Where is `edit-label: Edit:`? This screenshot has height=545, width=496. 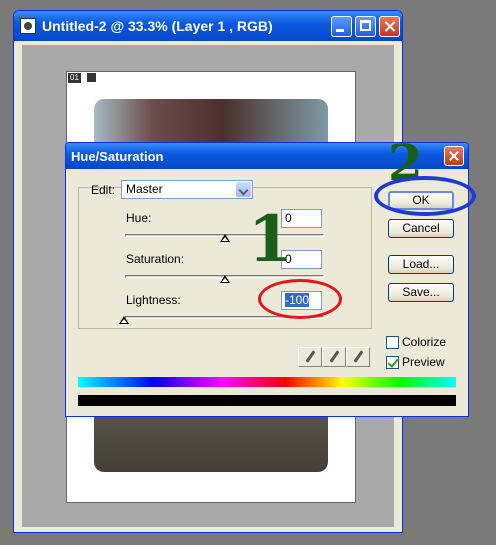 edit-label: Edit: is located at coordinates (103, 190).